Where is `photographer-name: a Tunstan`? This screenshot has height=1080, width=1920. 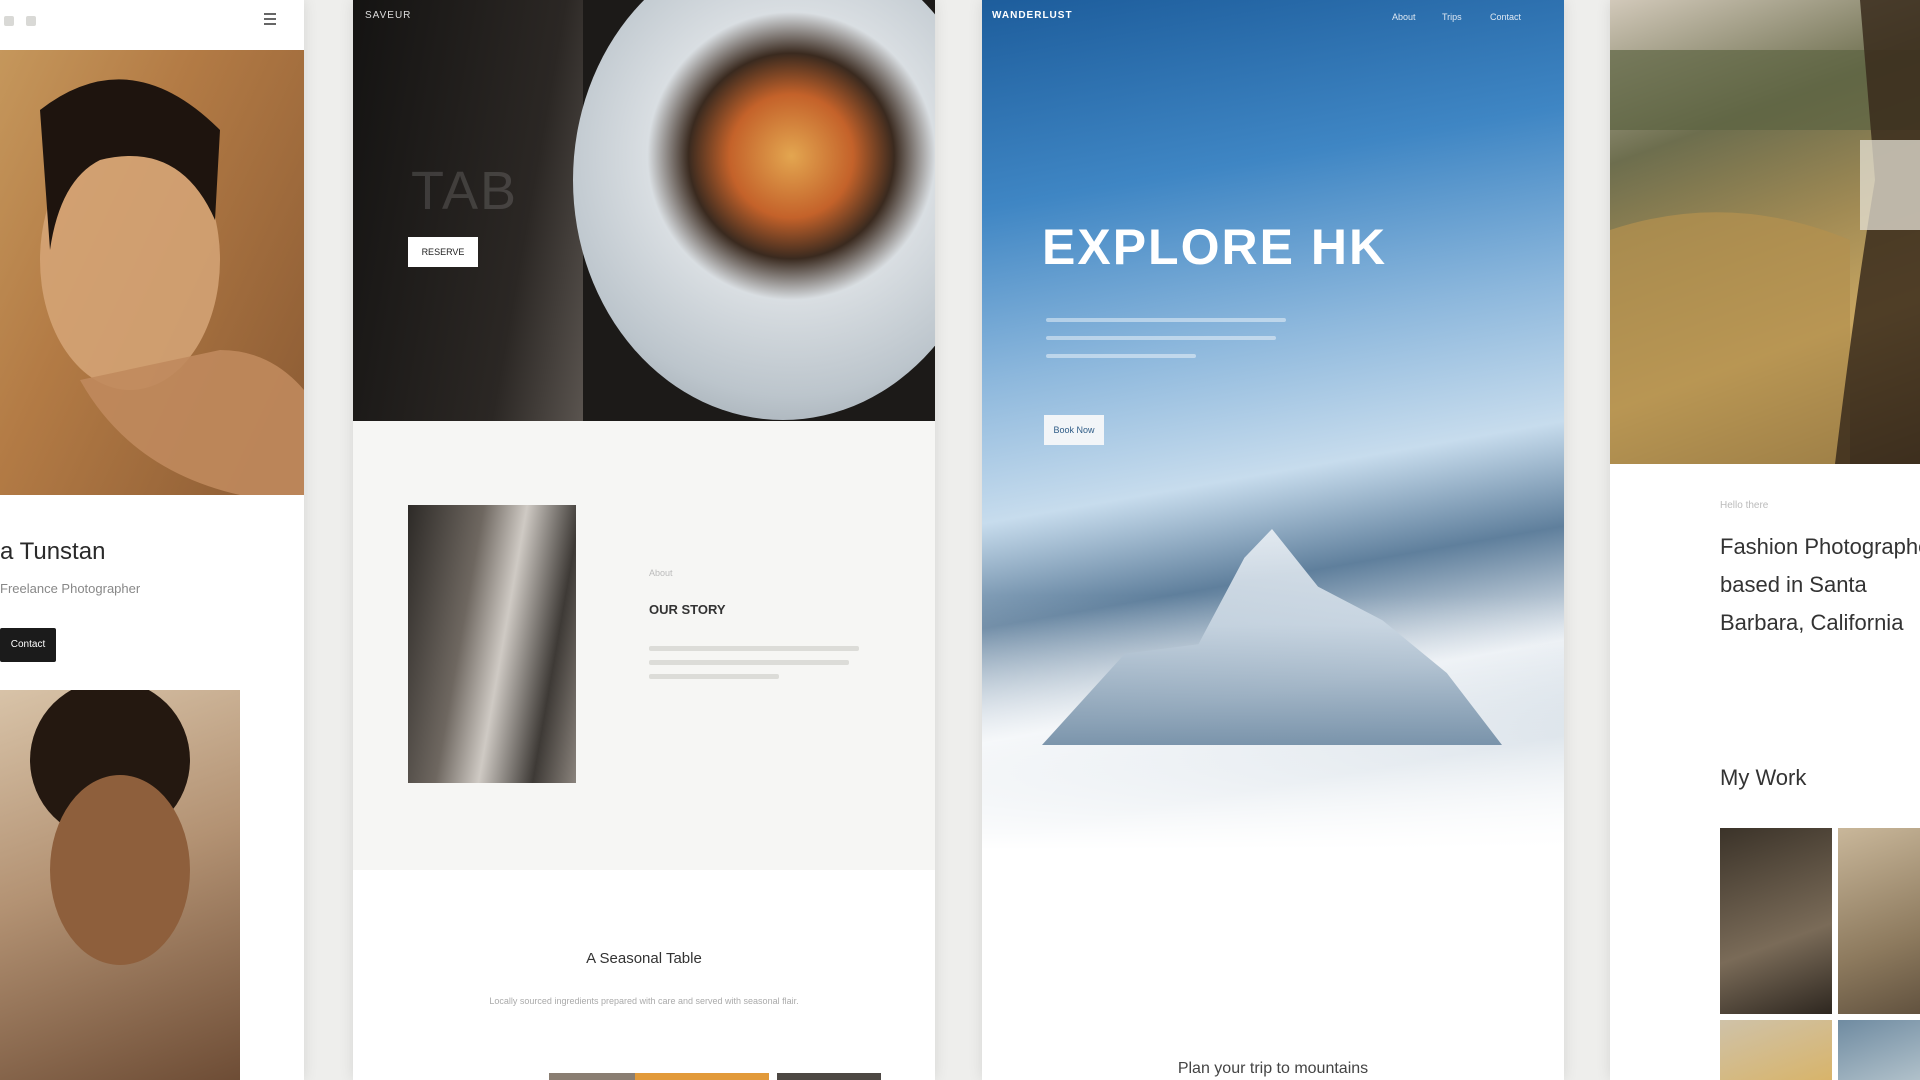
photographer-name: a Tunstan is located at coordinates (53, 551).